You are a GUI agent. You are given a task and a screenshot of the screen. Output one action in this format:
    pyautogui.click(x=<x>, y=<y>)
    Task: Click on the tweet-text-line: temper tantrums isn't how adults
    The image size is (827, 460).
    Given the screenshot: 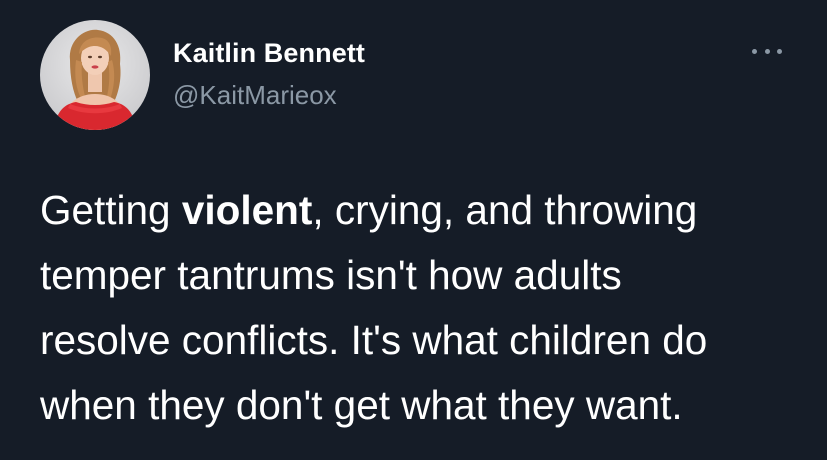 What is the action you would take?
    pyautogui.click(x=331, y=275)
    